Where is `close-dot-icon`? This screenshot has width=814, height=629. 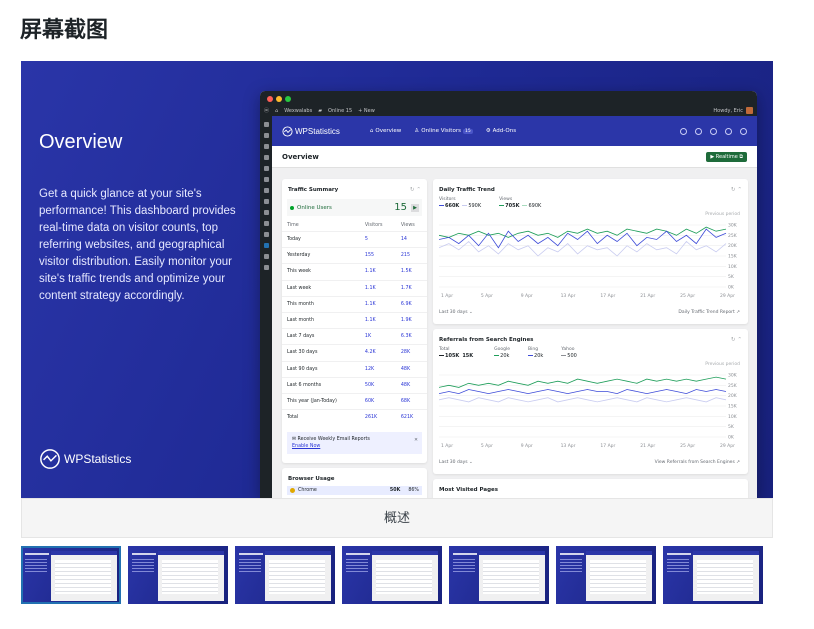
close-dot-icon is located at coordinates (270, 99).